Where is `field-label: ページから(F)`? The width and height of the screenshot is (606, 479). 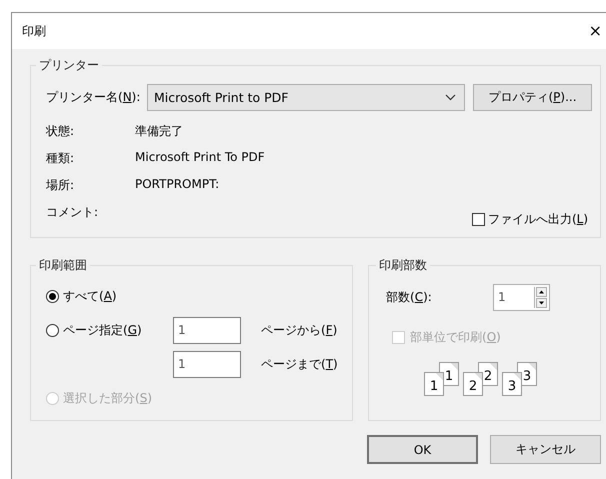 field-label: ページから(F) is located at coordinates (299, 330).